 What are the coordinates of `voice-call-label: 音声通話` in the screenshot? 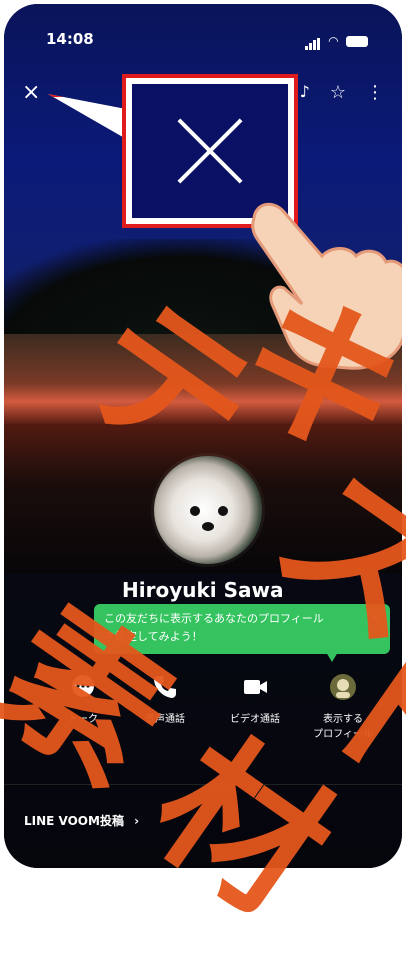 It's located at (165, 719).